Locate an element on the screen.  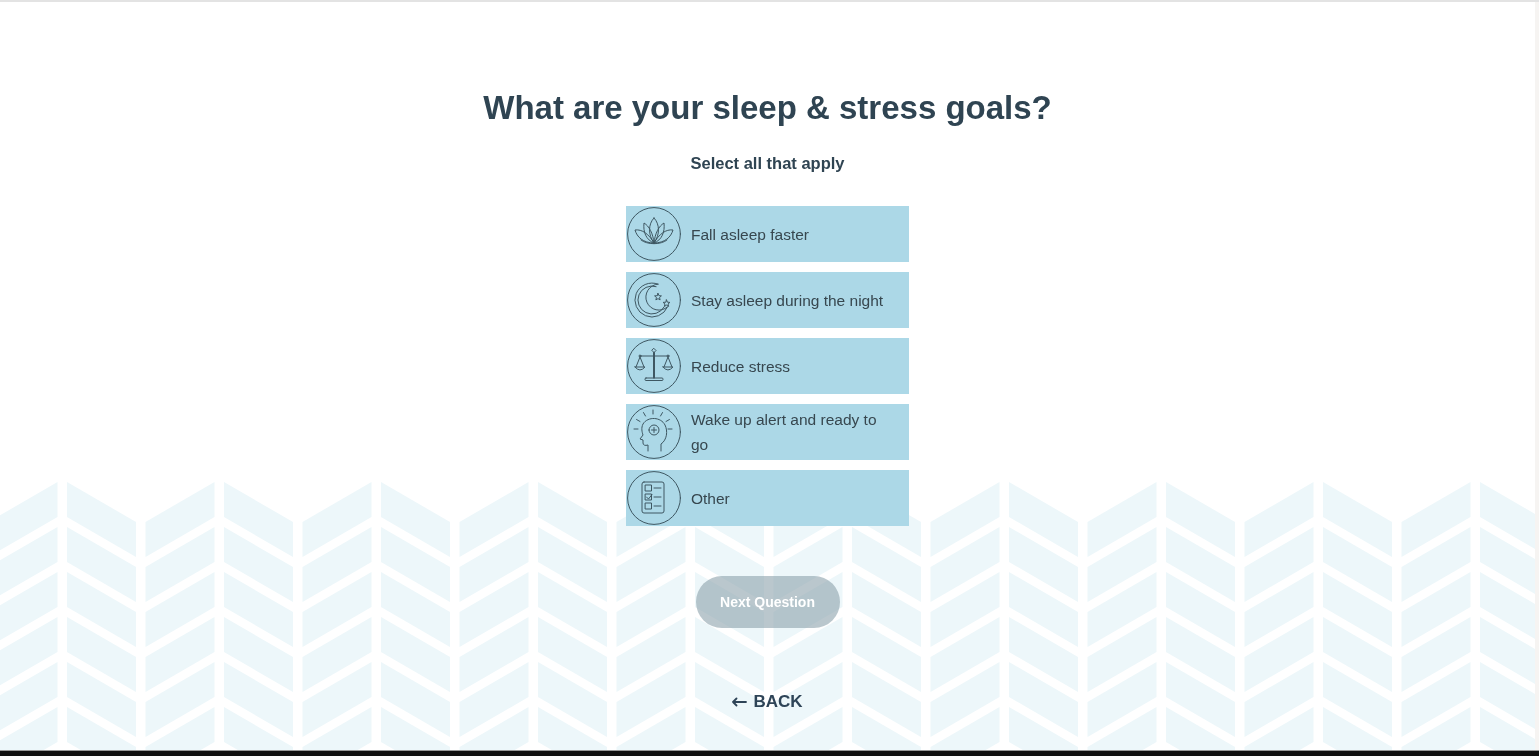
instruction-text: Select all that apply is located at coordinates (767, 163).